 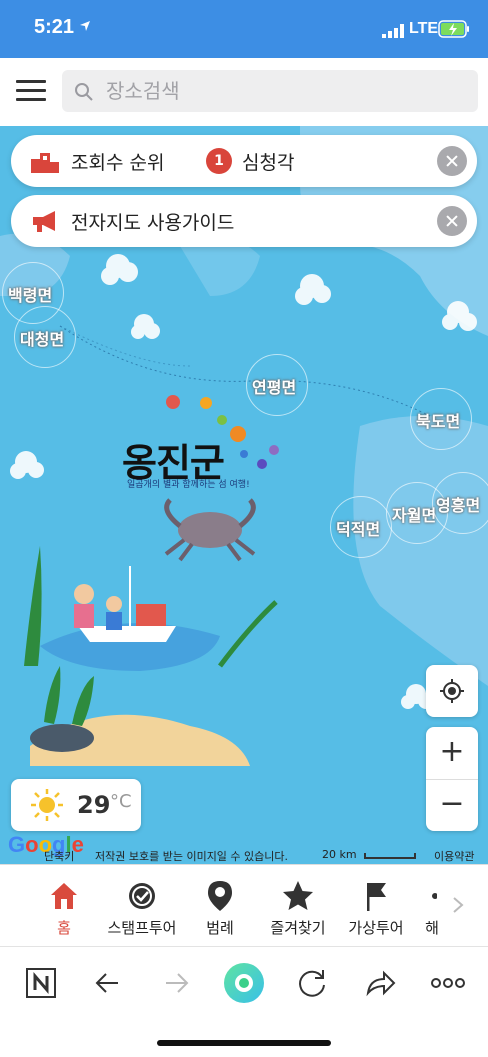 What do you see at coordinates (376, 928) in the screenshot?
I see `tab-label: 가상투어` at bounding box center [376, 928].